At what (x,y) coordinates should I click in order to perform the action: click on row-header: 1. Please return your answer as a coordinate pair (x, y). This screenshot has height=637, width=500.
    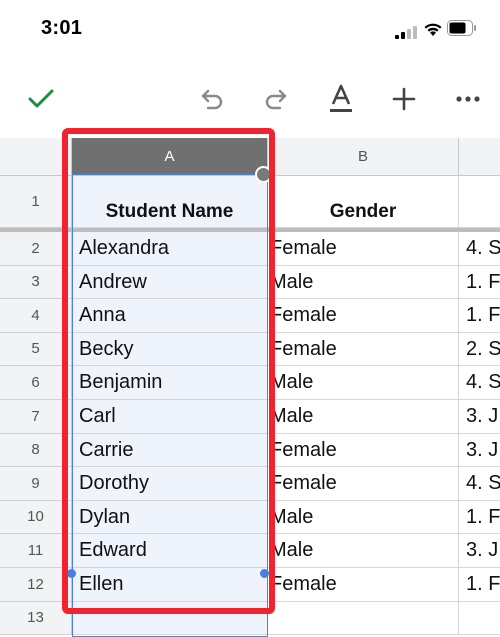
    Looking at the image, I should click on (36, 202).